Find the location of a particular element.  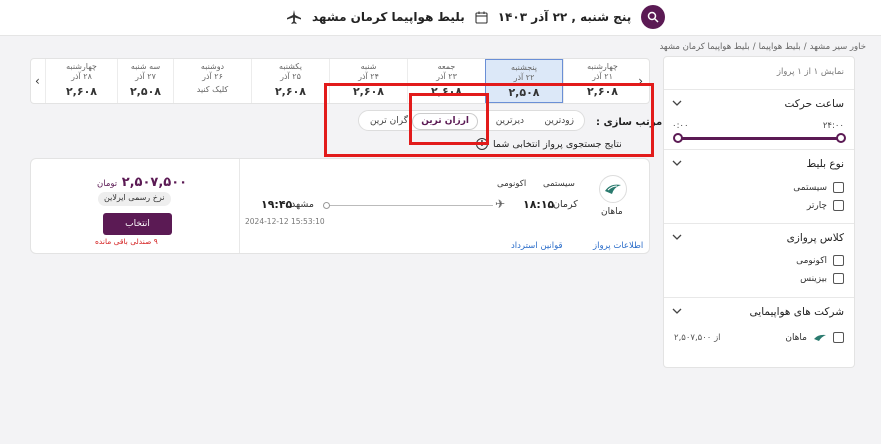

day-price: ۲,۵۰۸ is located at coordinates (145, 91).